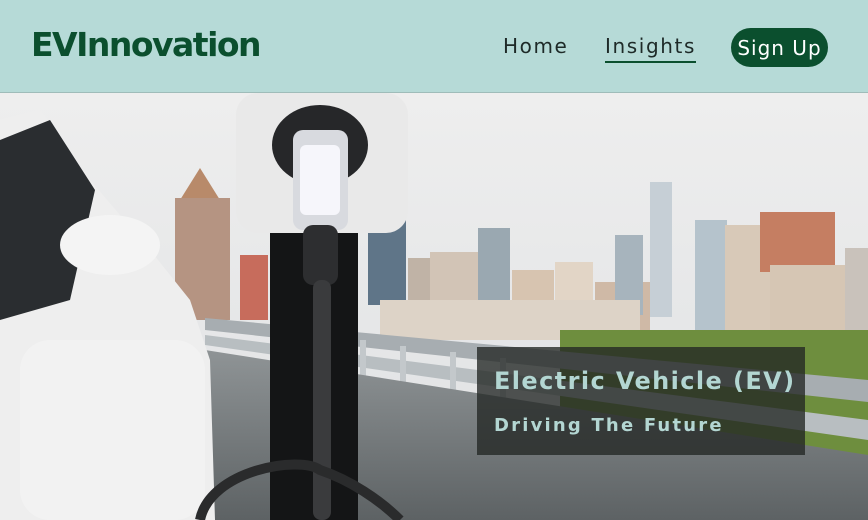 The width and height of the screenshot is (868, 520). What do you see at coordinates (609, 425) in the screenshot?
I see `hero-subtitle: Driving The Future` at bounding box center [609, 425].